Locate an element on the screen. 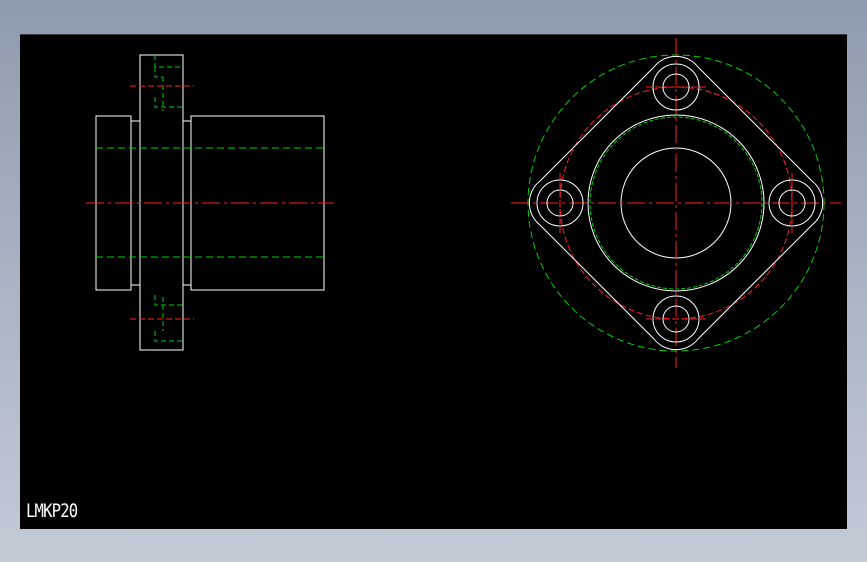  part-label: LMKP20 is located at coordinates (52, 511).